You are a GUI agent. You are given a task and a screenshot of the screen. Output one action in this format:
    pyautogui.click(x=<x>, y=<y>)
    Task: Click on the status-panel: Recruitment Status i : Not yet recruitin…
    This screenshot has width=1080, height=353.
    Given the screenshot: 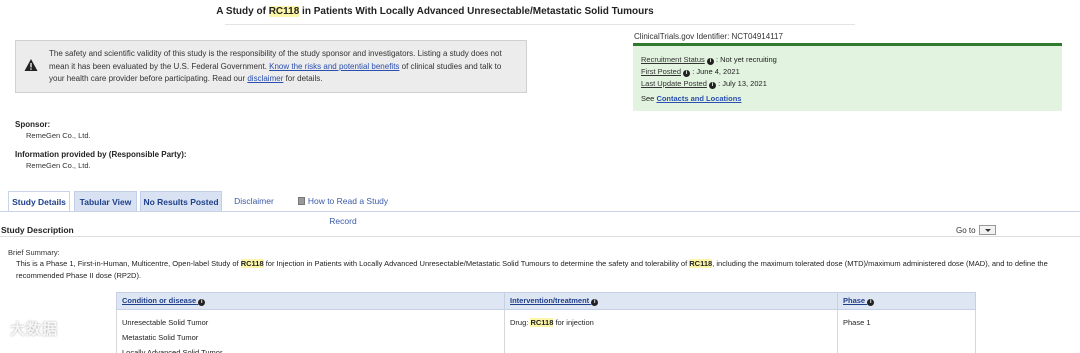 What is the action you would take?
    pyautogui.click(x=847, y=77)
    